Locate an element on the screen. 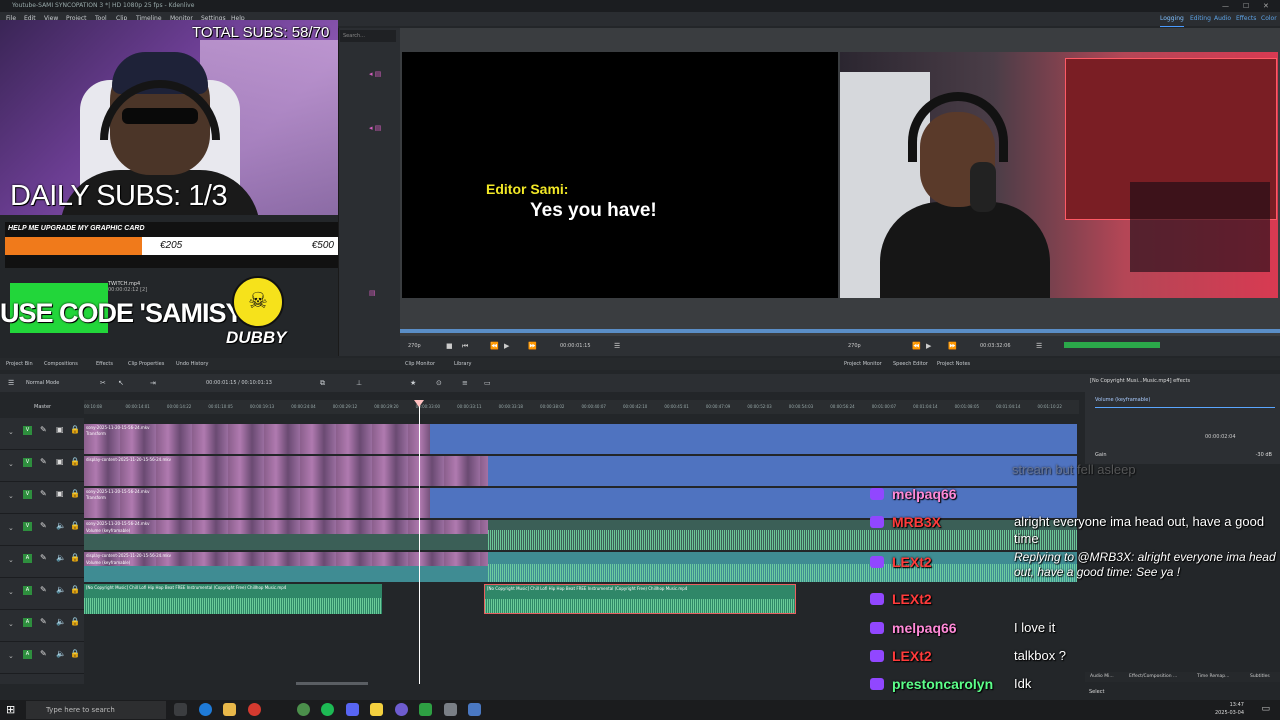  gain-value: -30 dB is located at coordinates (1264, 455).